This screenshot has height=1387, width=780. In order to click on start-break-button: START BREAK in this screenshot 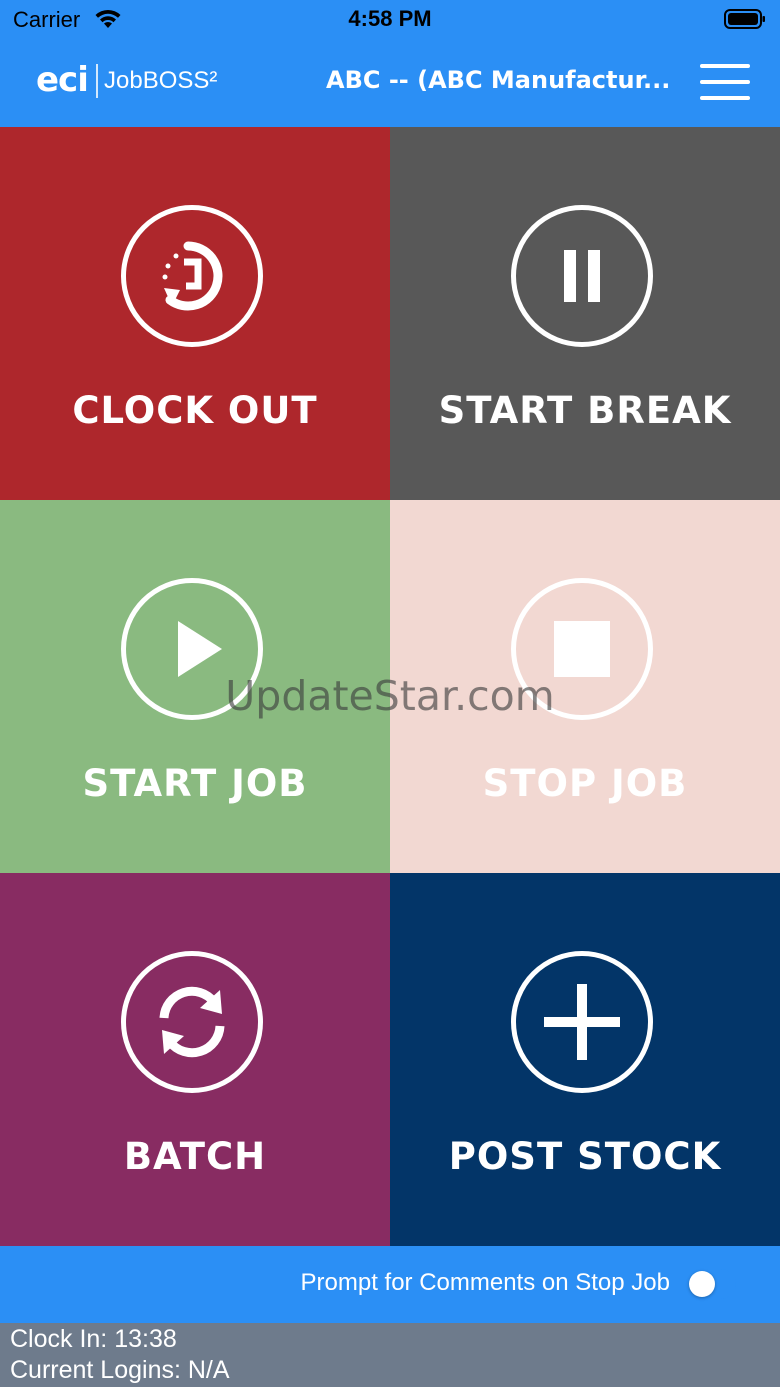, I will do `click(585, 313)`.